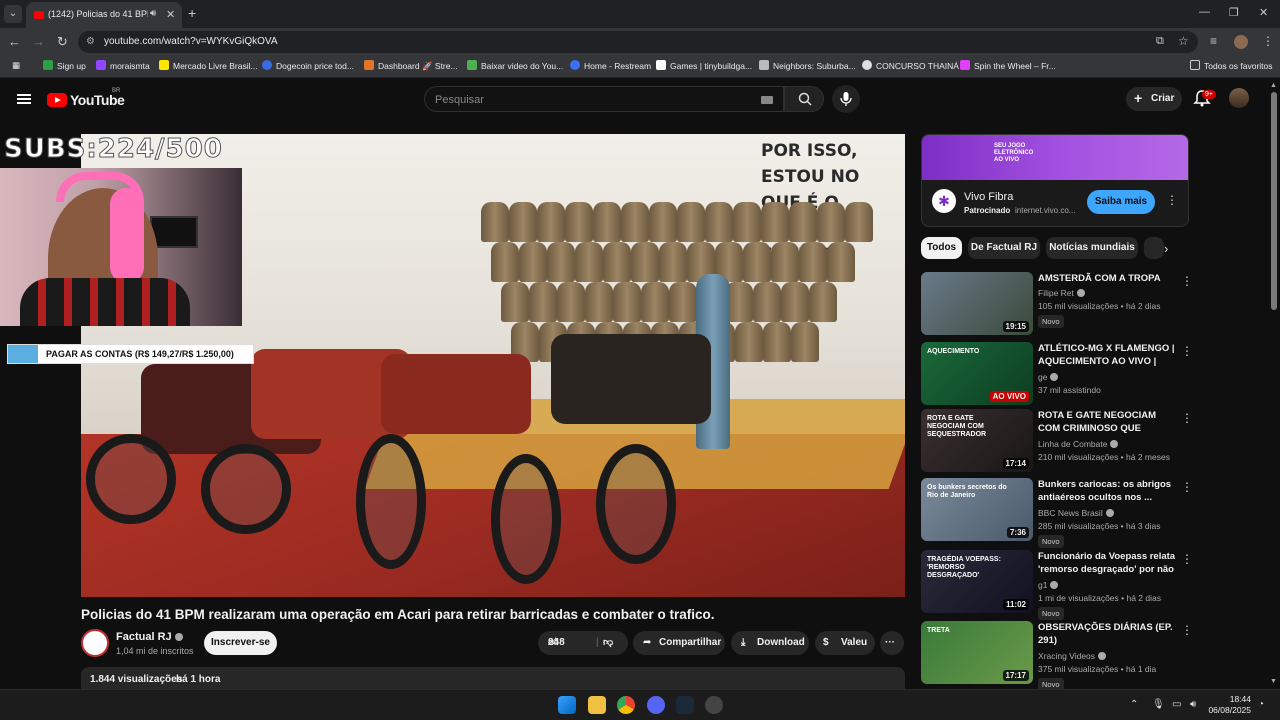  I want to click on download-button: ⤓ Download, so click(770, 643).